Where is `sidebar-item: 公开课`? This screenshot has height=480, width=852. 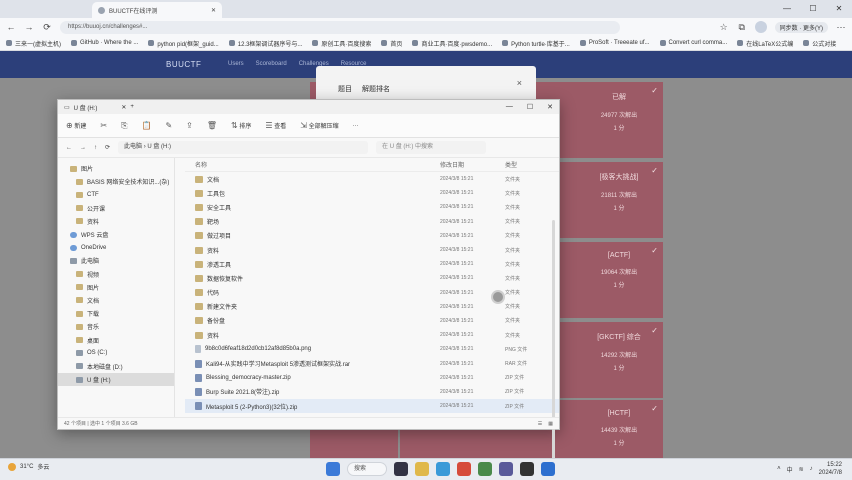
sidebar-item: 公开课 is located at coordinates (116, 208).